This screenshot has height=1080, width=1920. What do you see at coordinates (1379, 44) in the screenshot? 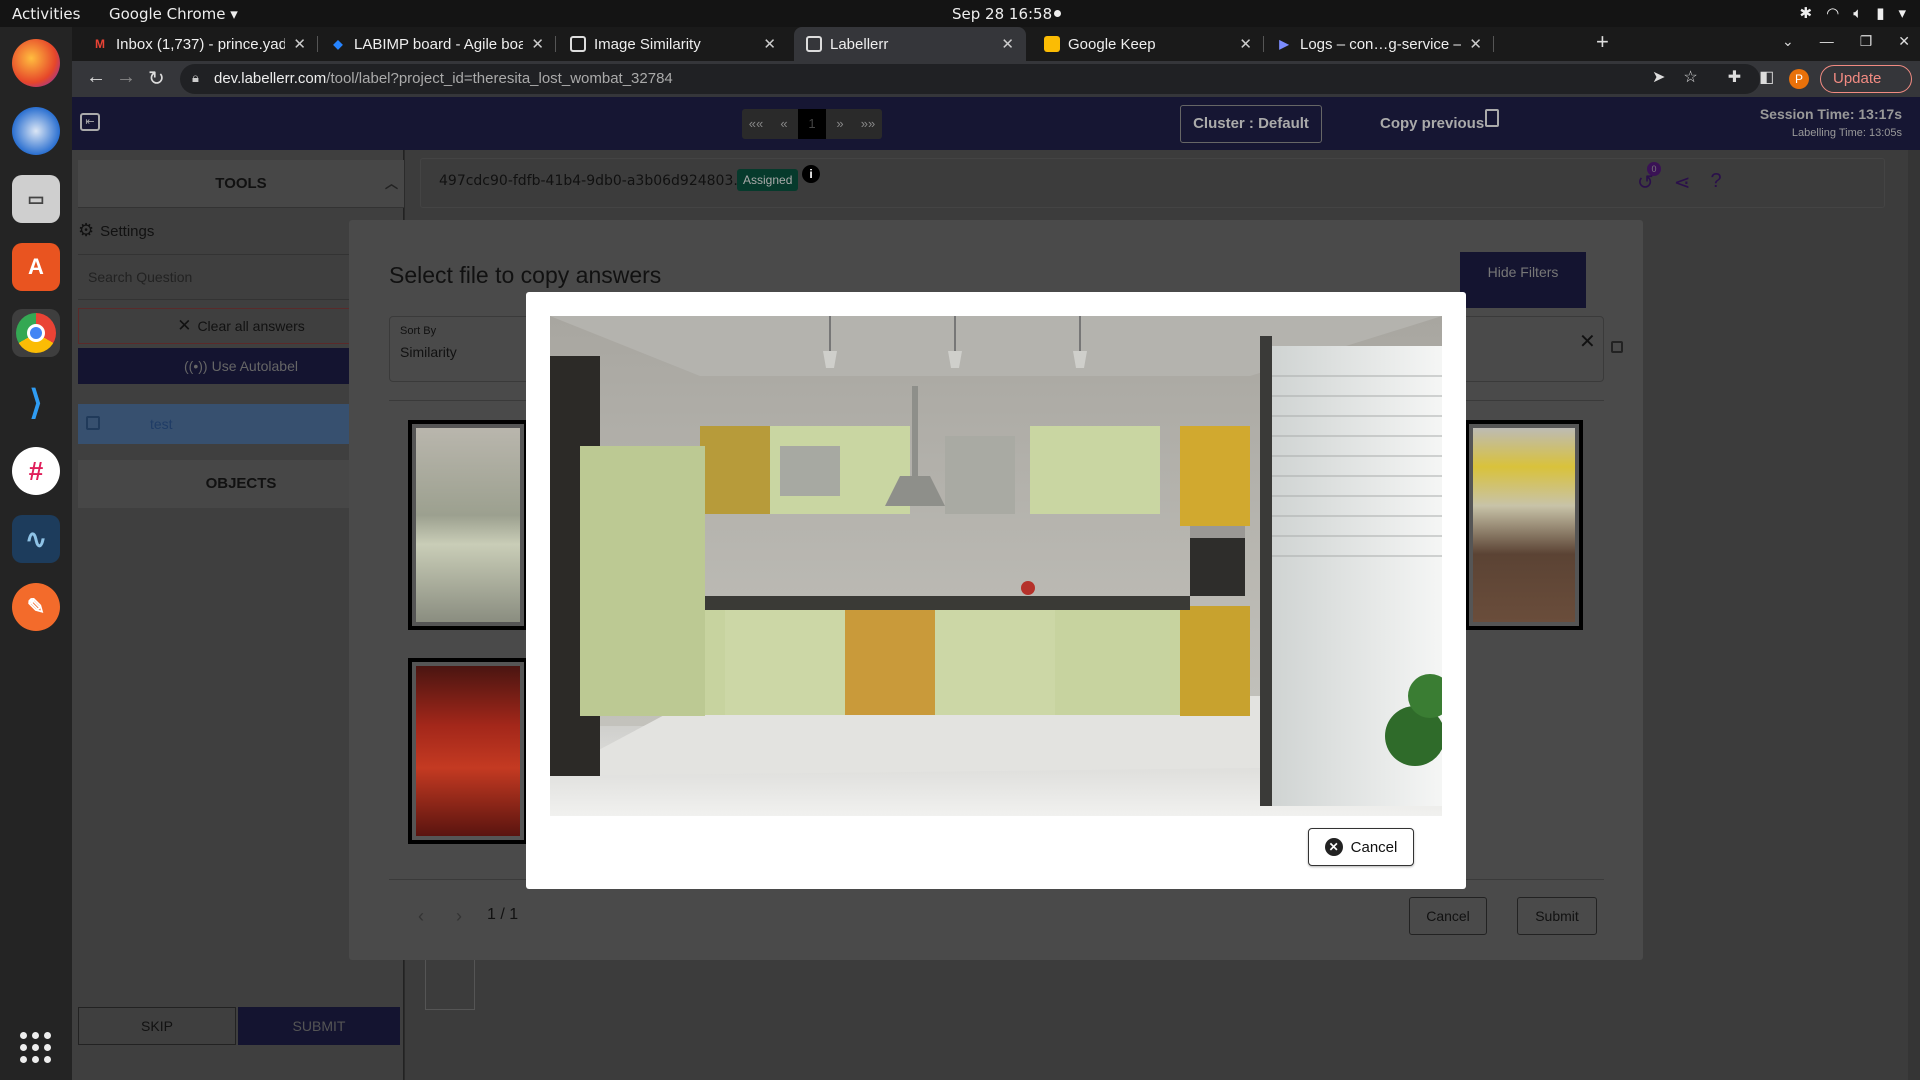
I see `tab-logs: ▶ Logs – con…g-service – Cl ✕` at bounding box center [1379, 44].